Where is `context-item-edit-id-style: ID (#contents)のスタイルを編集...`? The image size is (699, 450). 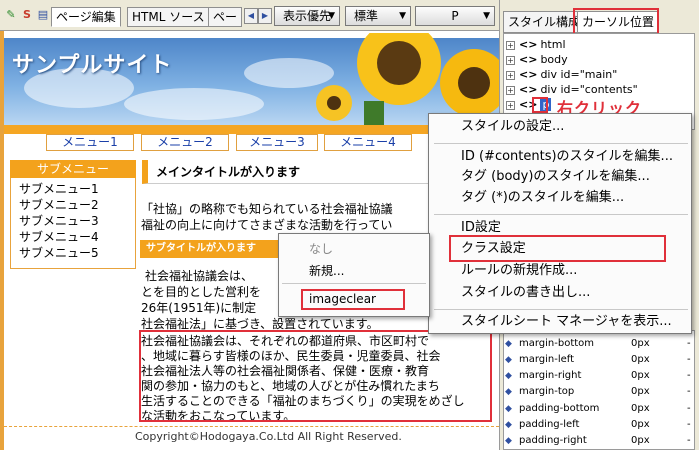
context-item-edit-id-style: ID (#contents)のスタイルを編集... is located at coordinates (567, 157).